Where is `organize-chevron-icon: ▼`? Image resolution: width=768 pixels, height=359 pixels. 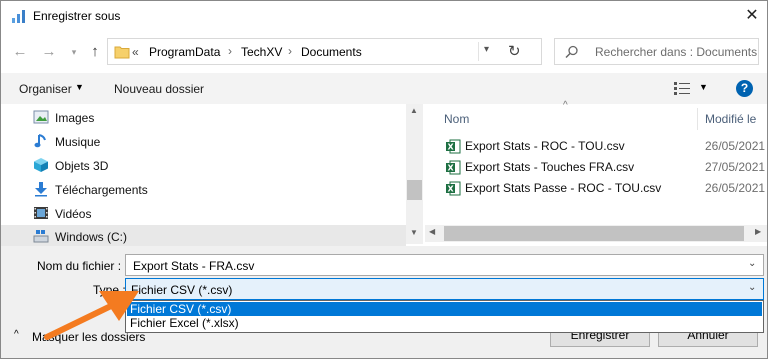
organize-chevron-icon: ▼ is located at coordinates (79, 87).